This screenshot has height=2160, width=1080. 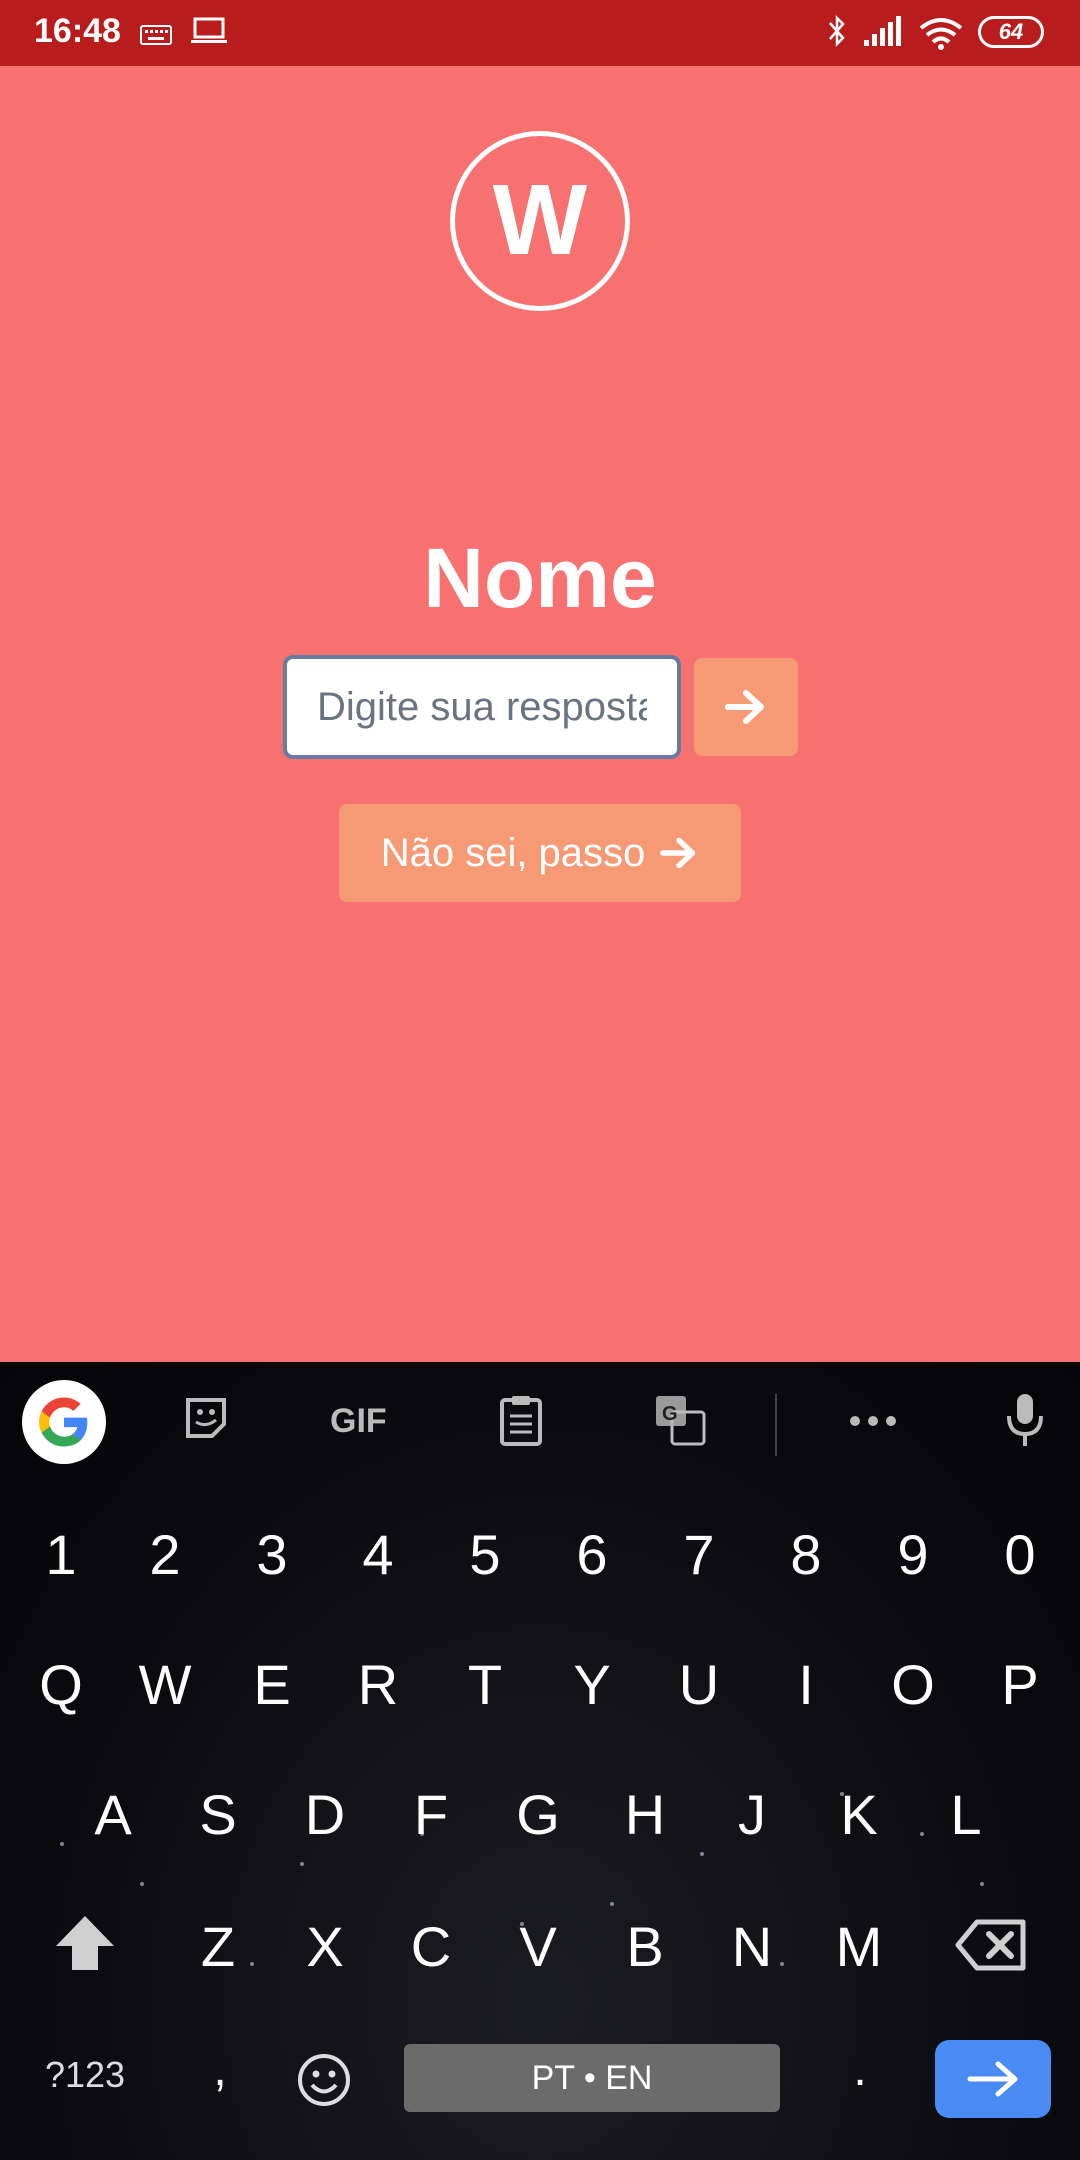 What do you see at coordinates (806, 1684) in the screenshot?
I see `key-i: I` at bounding box center [806, 1684].